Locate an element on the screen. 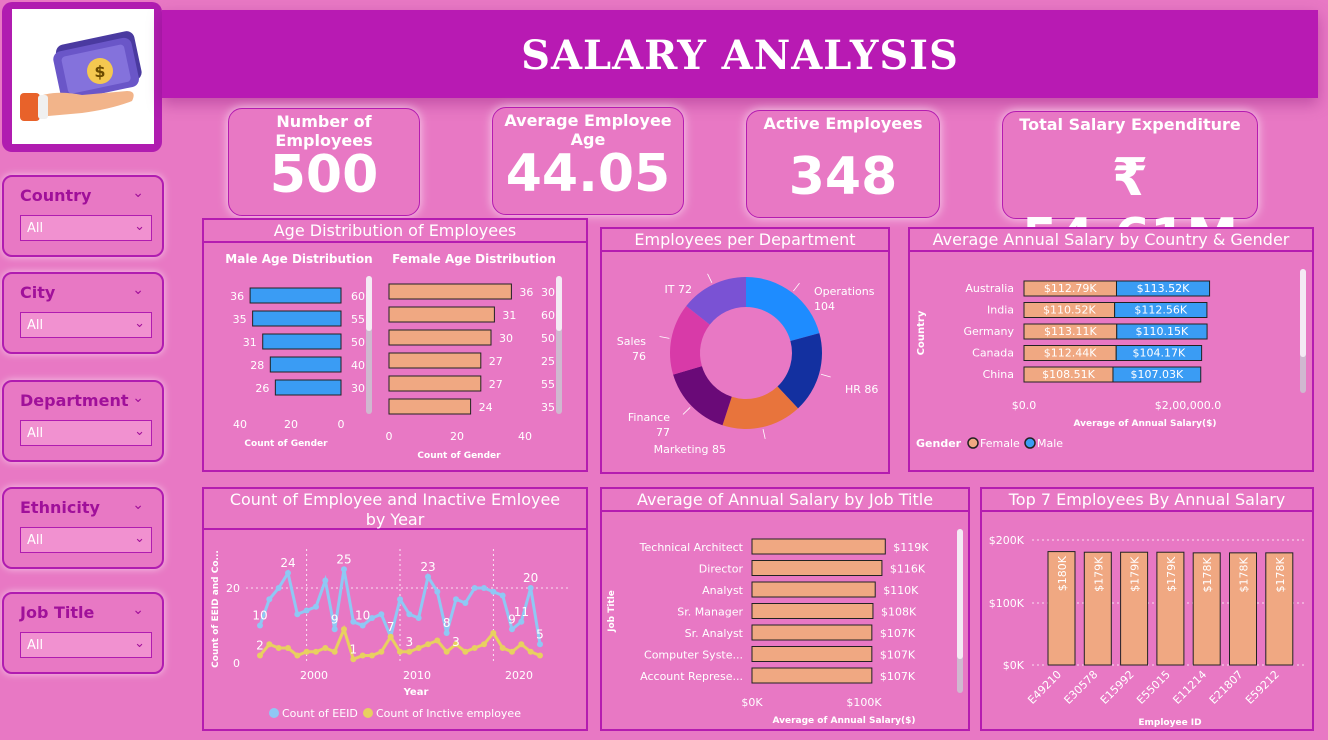  job-title-dropdown: All ⌄ is located at coordinates (86, 645).